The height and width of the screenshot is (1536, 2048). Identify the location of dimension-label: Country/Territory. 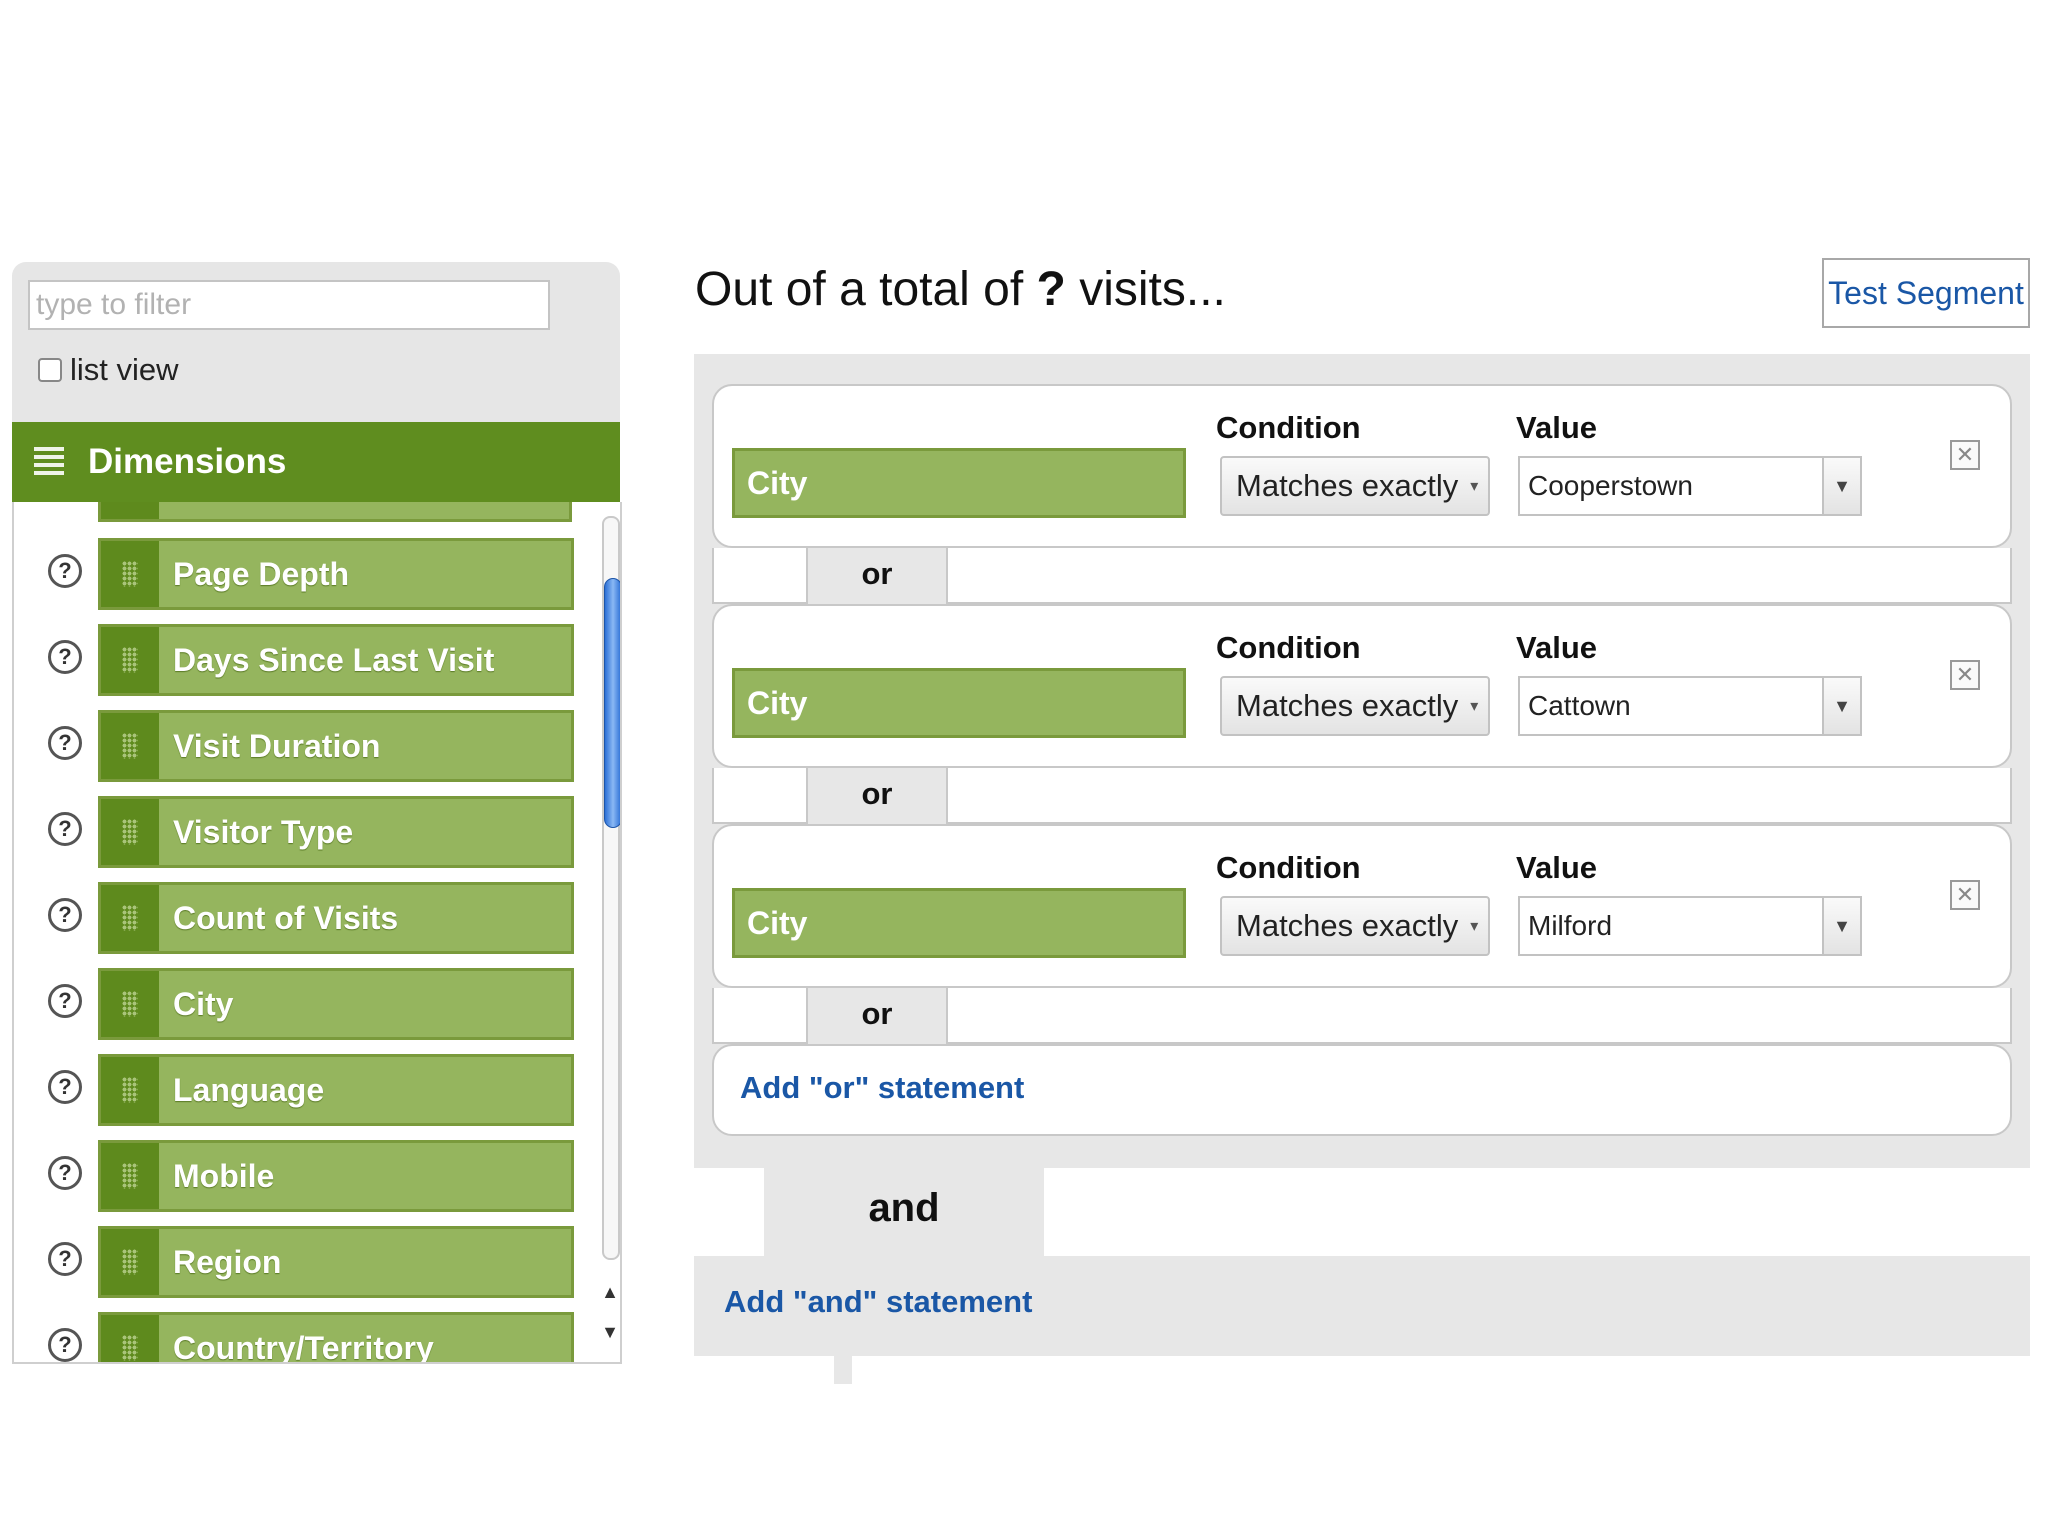
(303, 1346).